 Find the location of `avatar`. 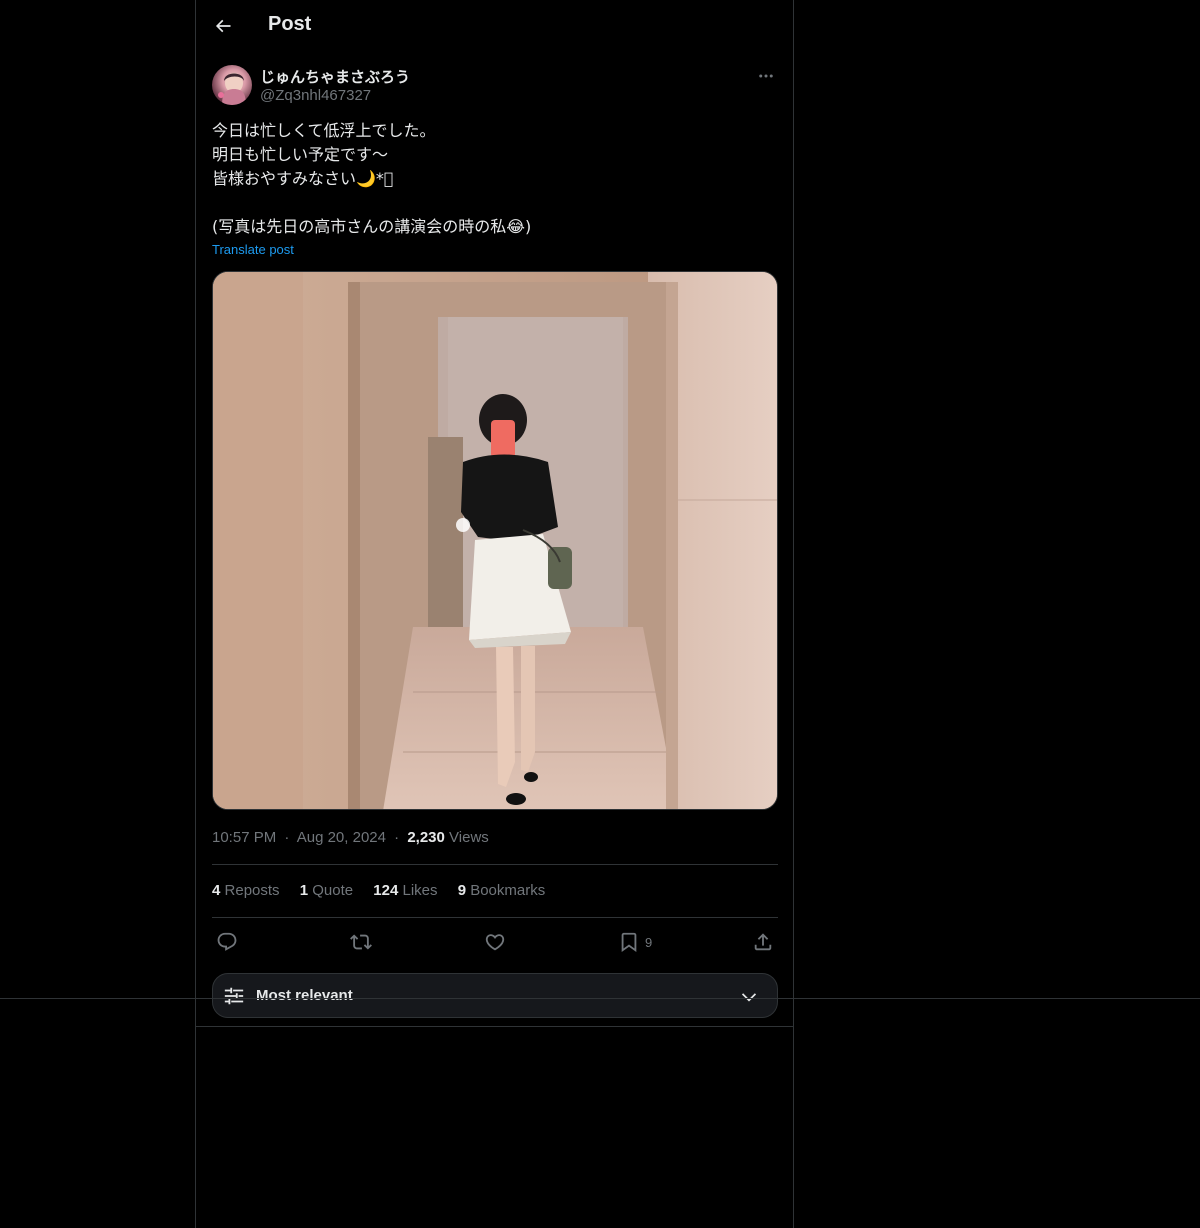

avatar is located at coordinates (232, 85).